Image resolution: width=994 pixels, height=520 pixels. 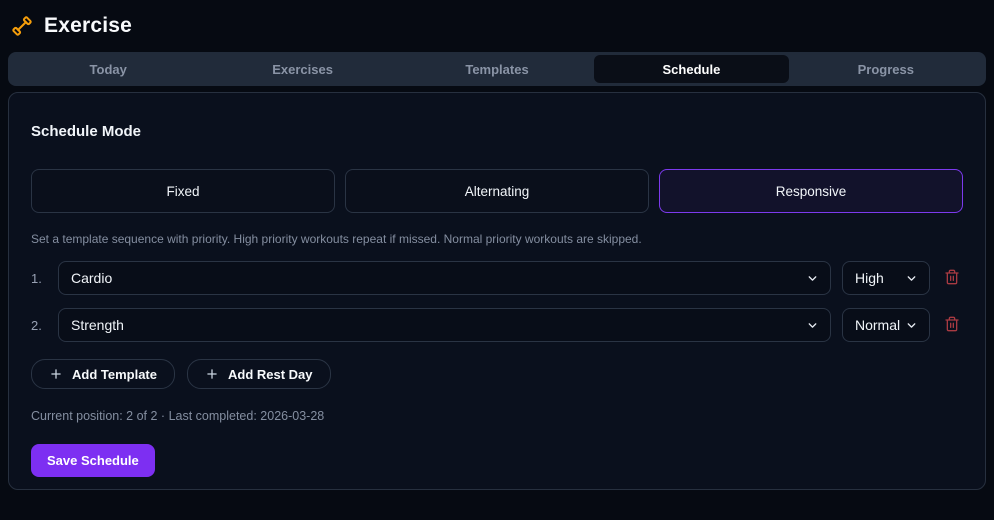 What do you see at coordinates (691, 69) in the screenshot?
I see `tab-schedule: Schedule` at bounding box center [691, 69].